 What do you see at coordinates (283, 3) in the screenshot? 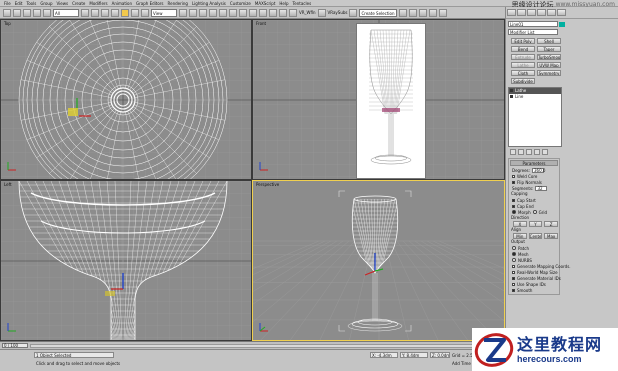
I see `menu-help: Help` at bounding box center [283, 3].